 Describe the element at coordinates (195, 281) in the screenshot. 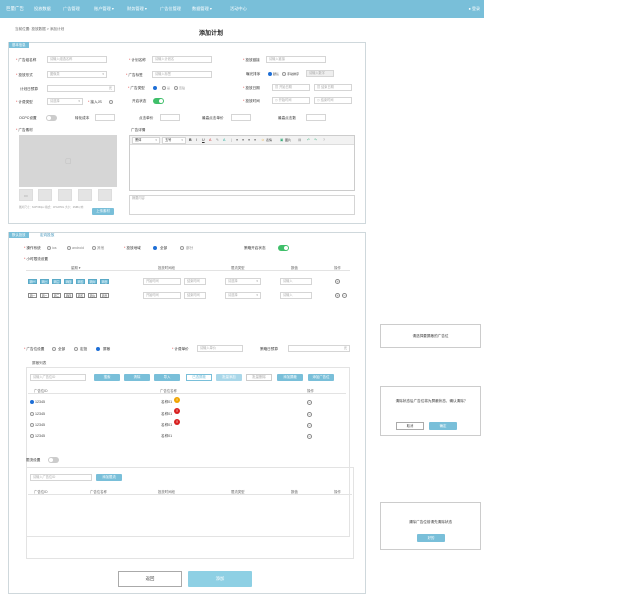

I see `row1-end-time: 结束时间` at that location.